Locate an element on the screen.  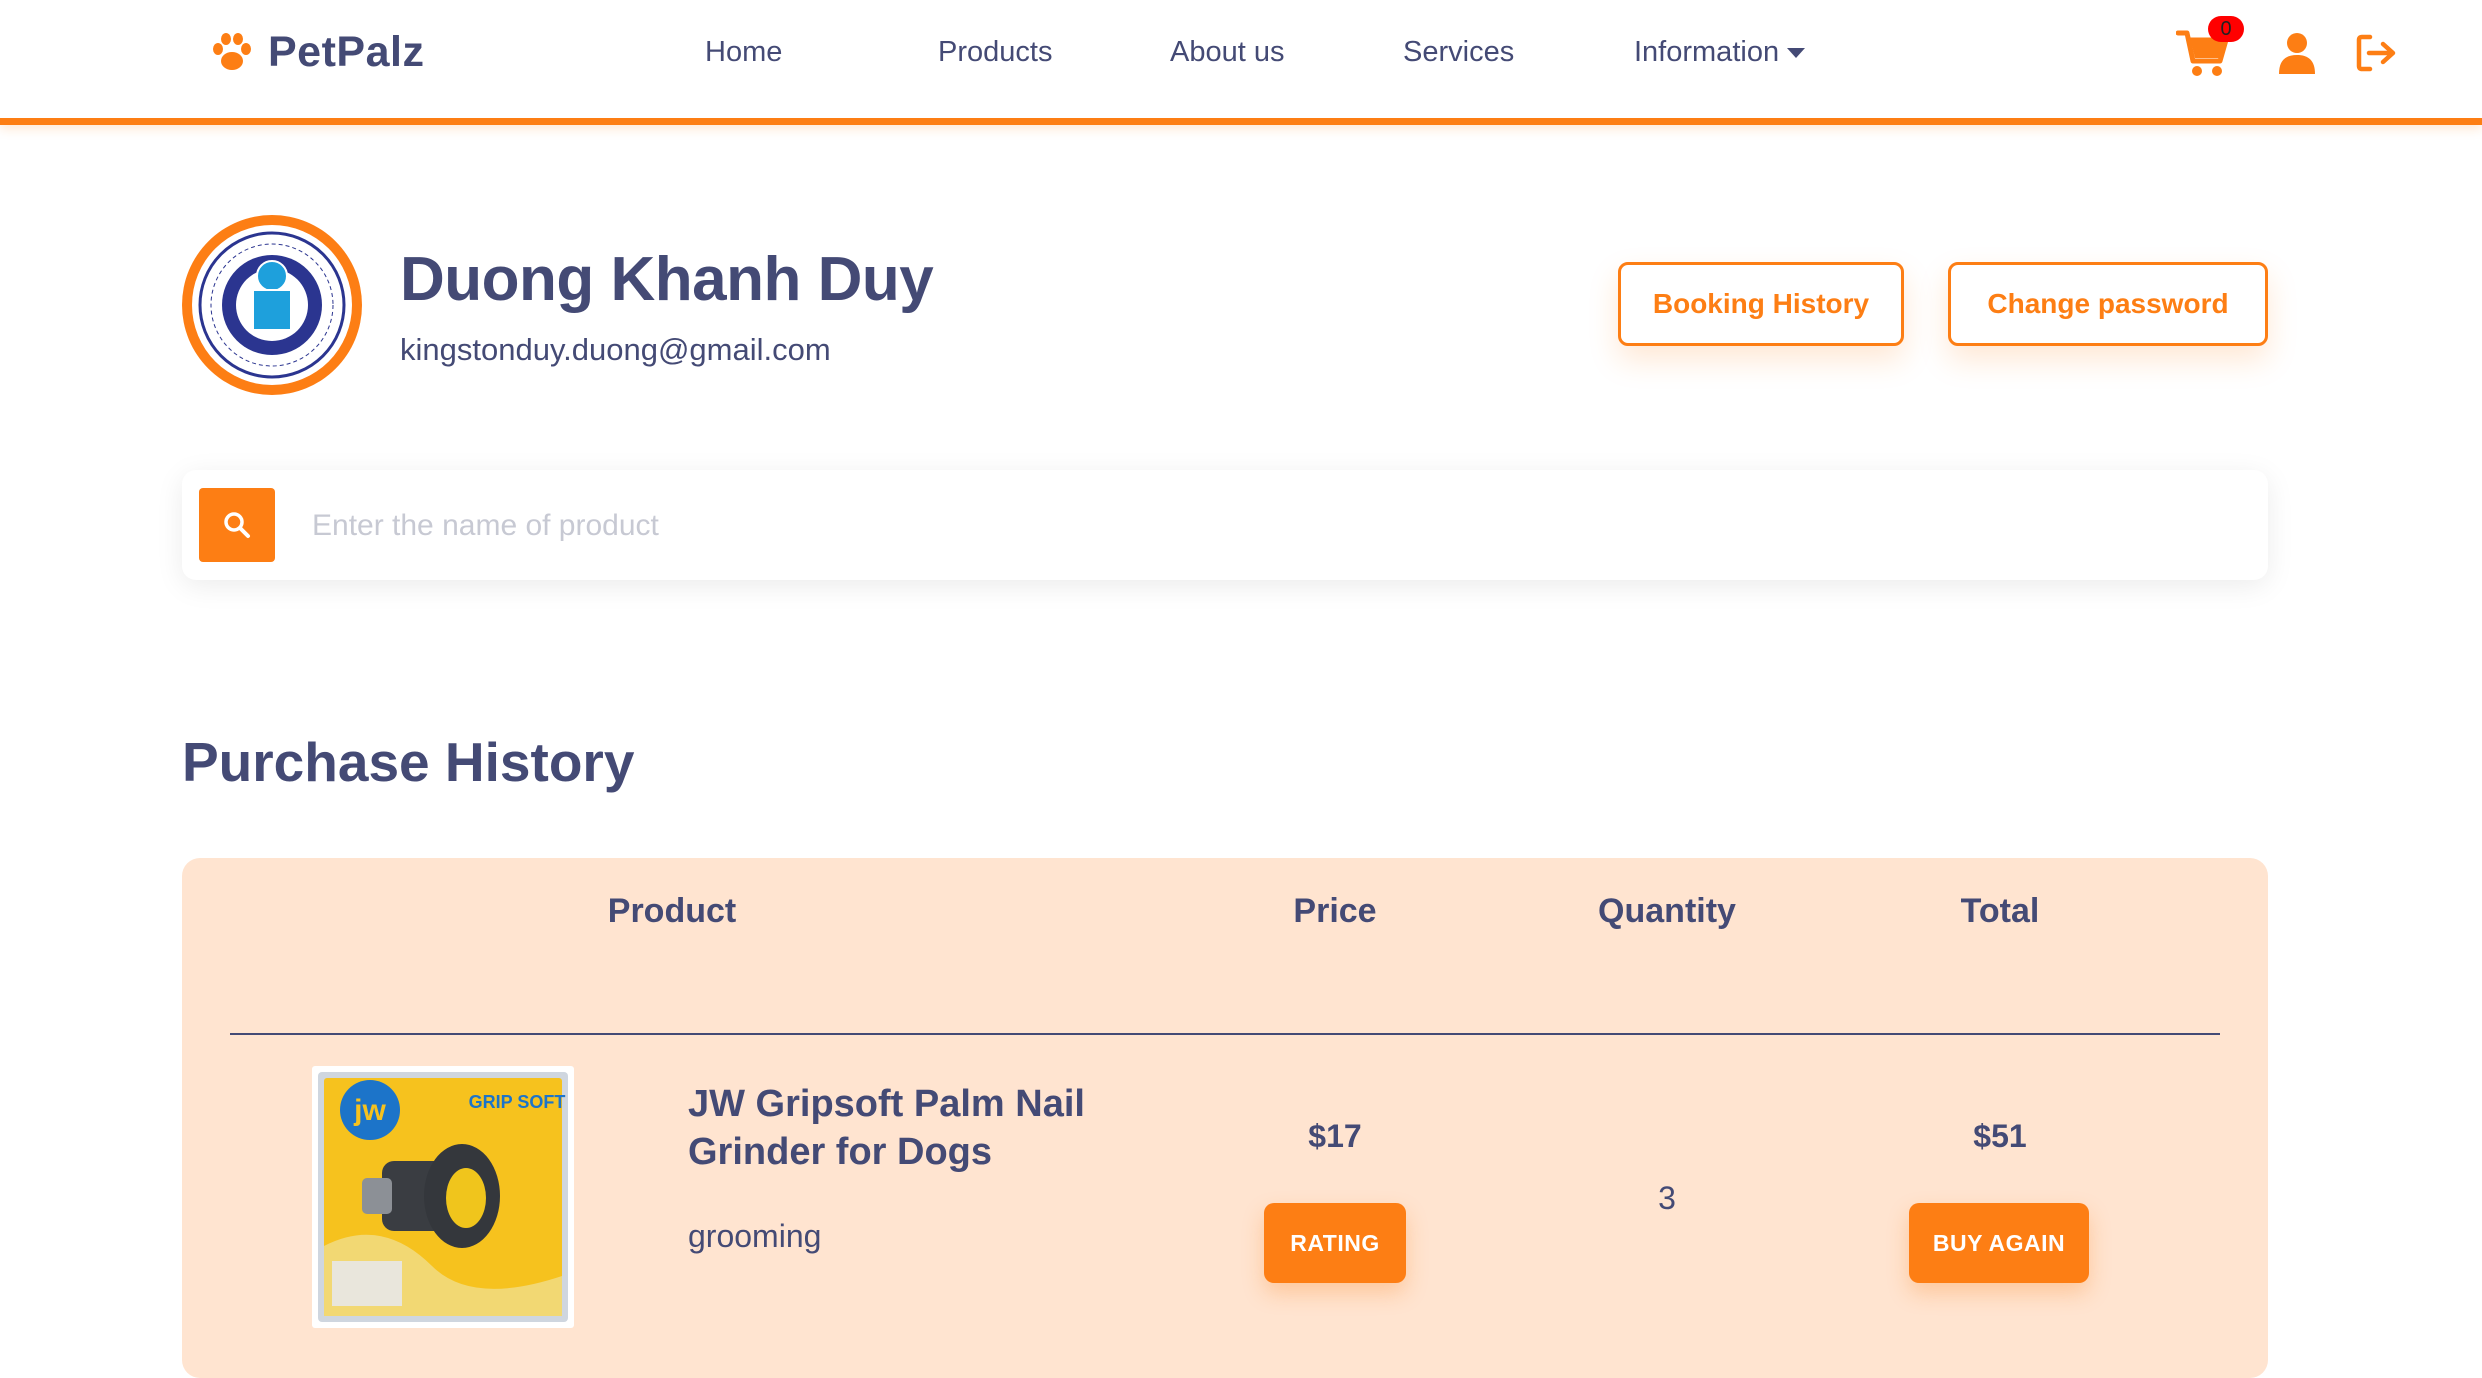
search-icon is located at coordinates (237, 525).